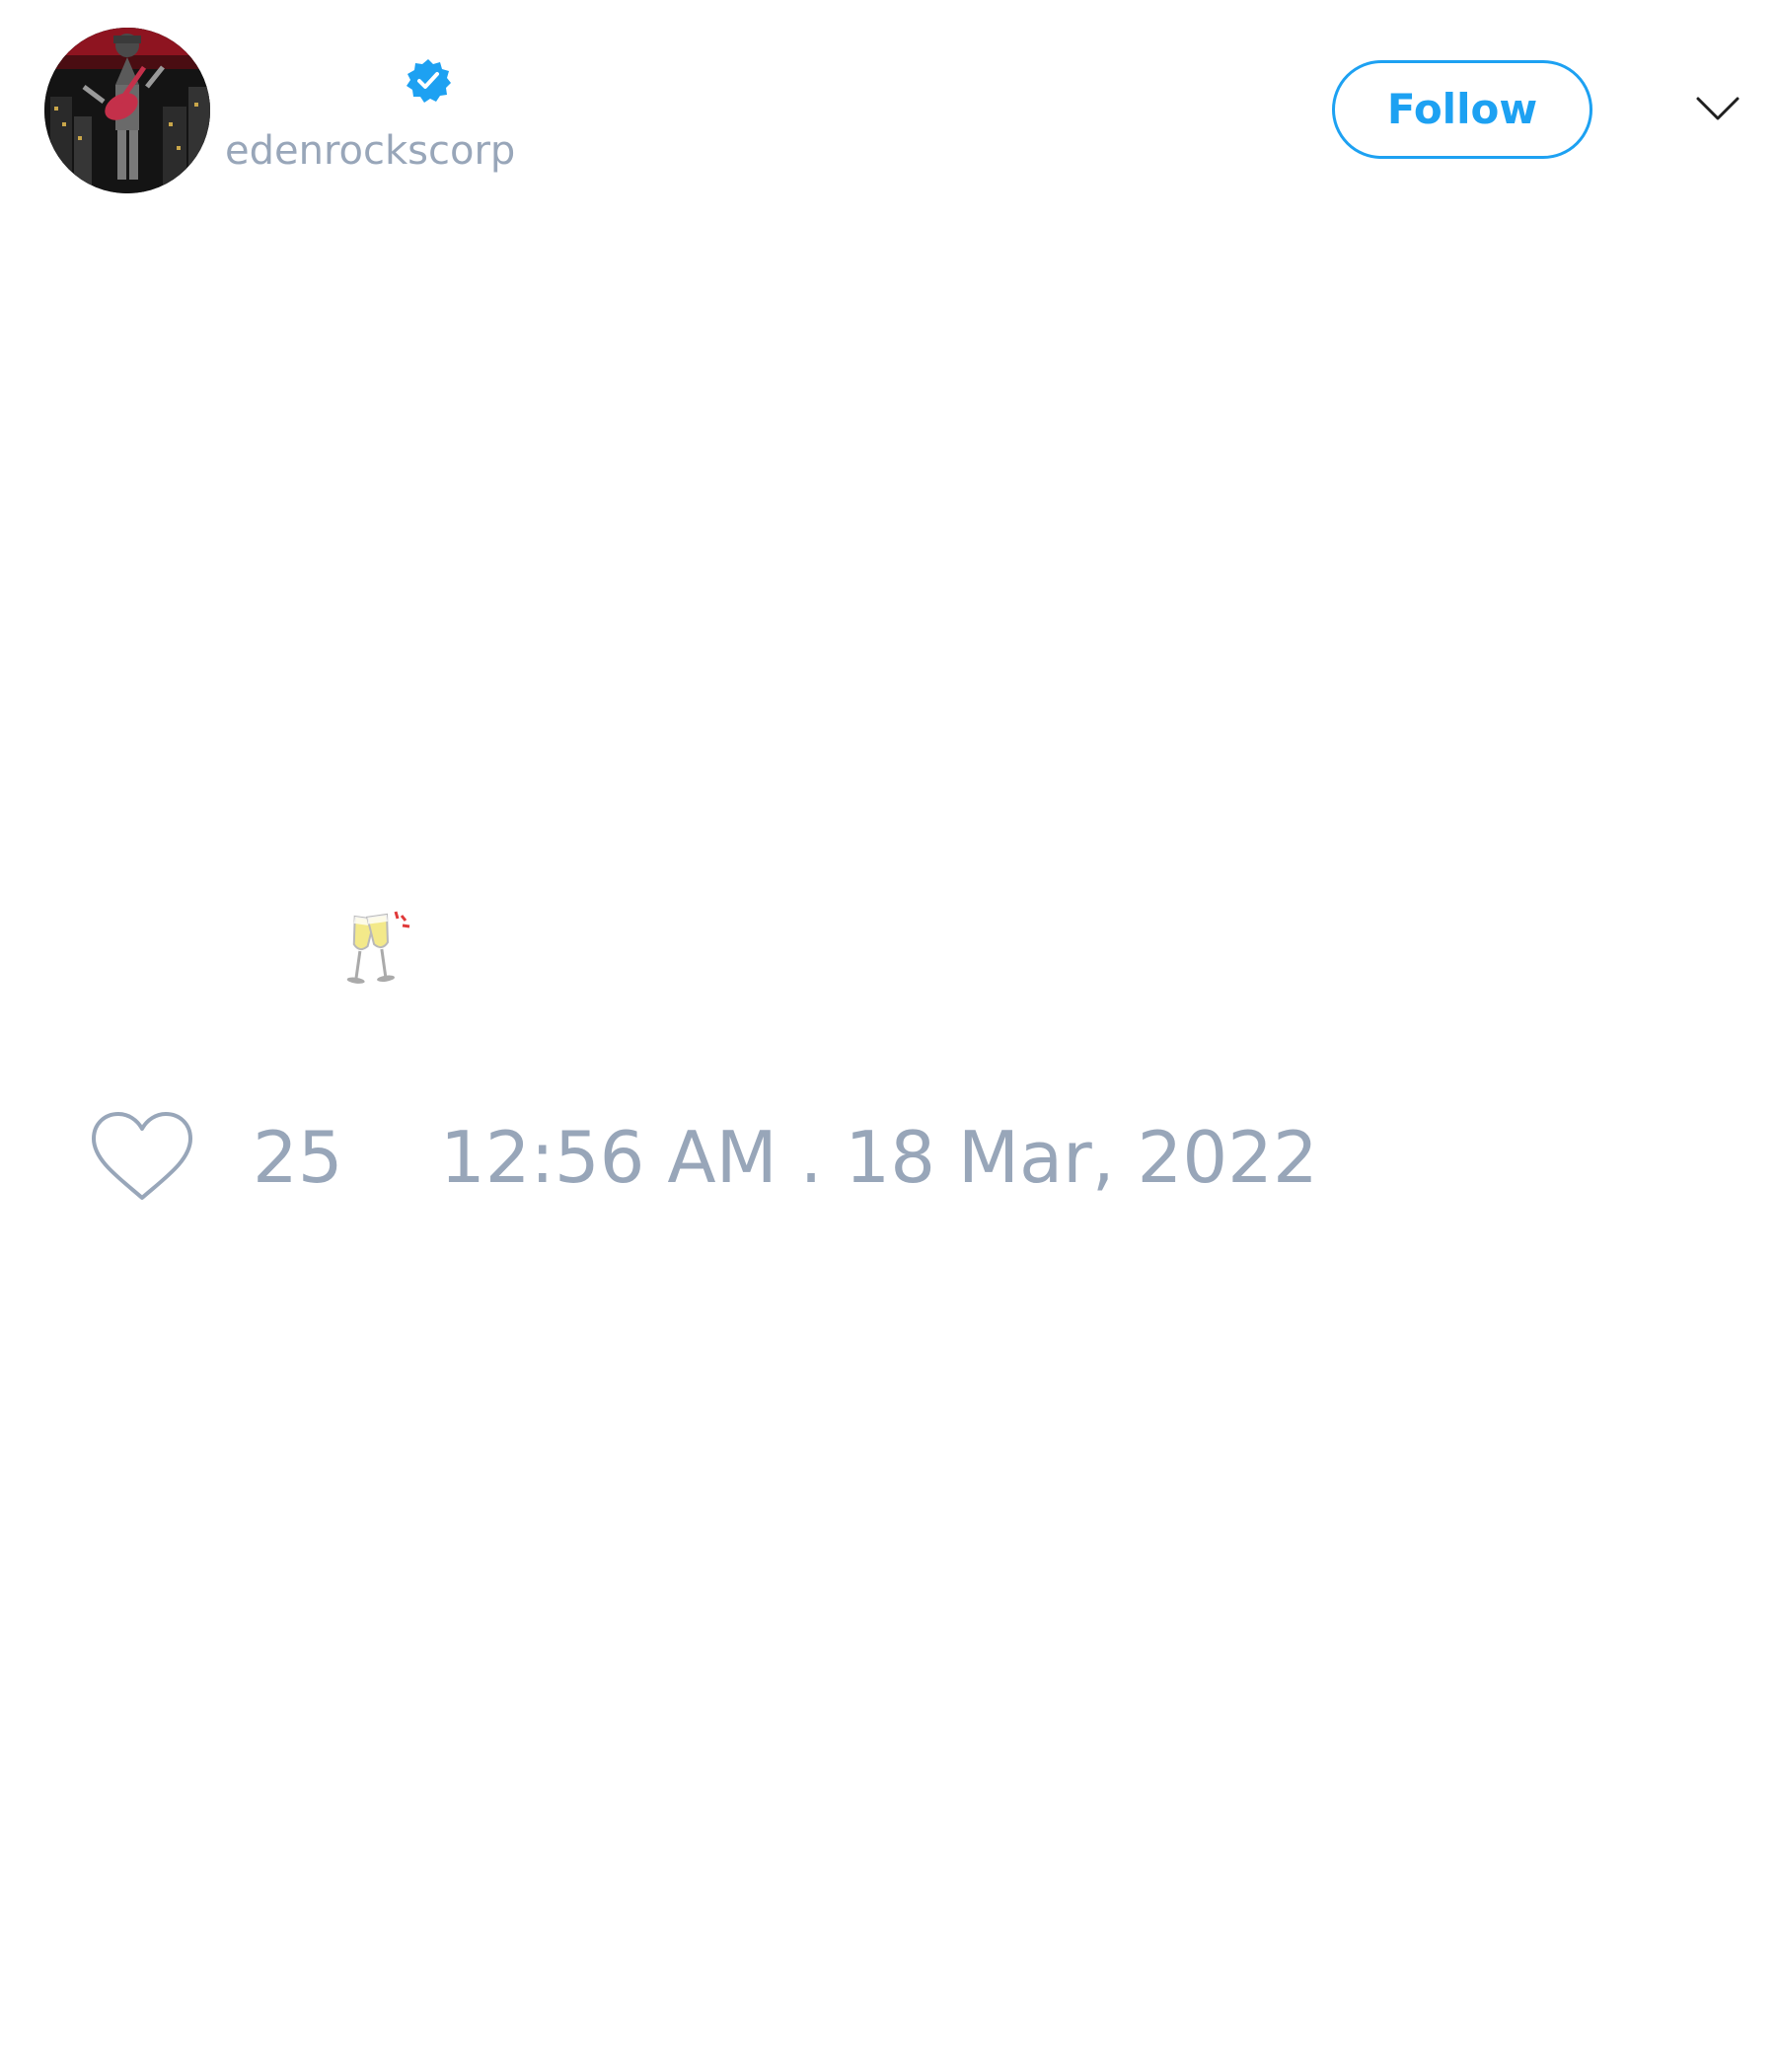  I want to click on tweet-header: edenrockscorp Follow, so click(888, 114).